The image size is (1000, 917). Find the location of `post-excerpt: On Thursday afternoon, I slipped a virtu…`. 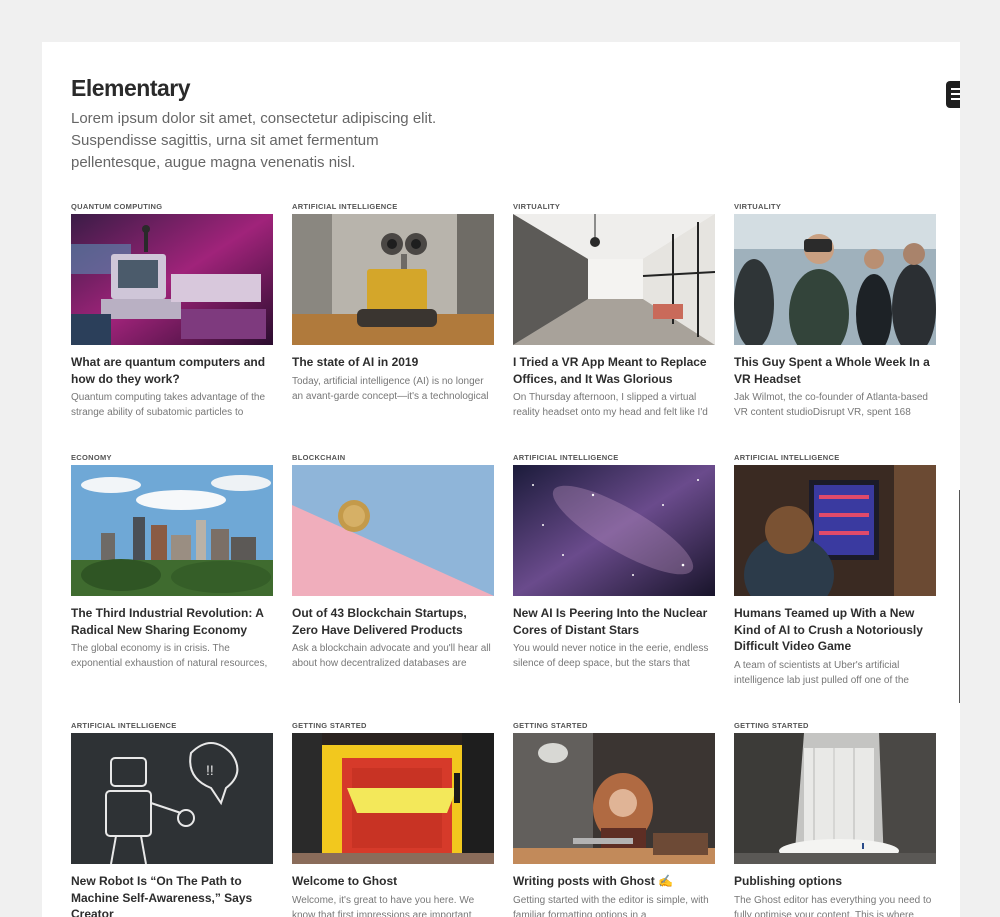

post-excerpt: On Thursday afternoon, I slipped a virtu… is located at coordinates (610, 405).